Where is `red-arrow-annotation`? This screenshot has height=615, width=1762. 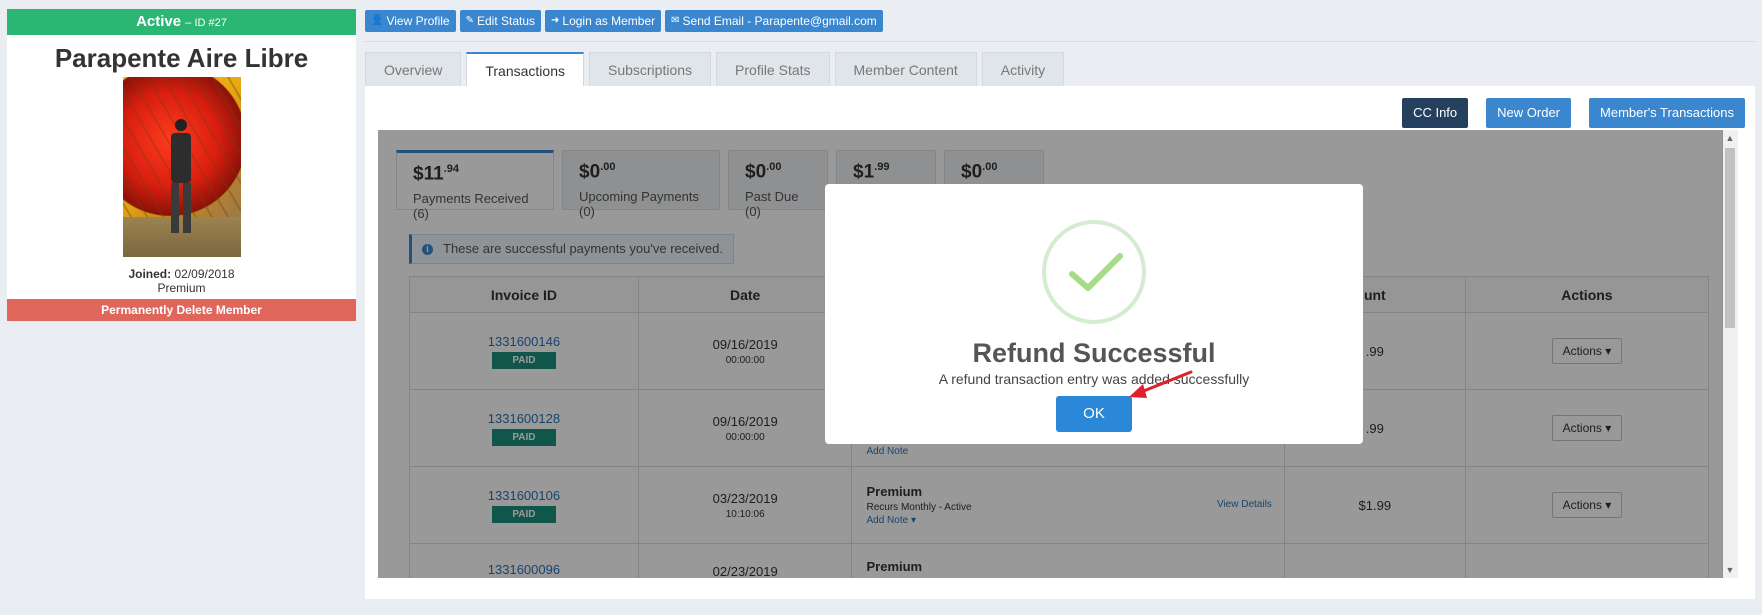 red-arrow-annotation is located at coordinates (1161, 384).